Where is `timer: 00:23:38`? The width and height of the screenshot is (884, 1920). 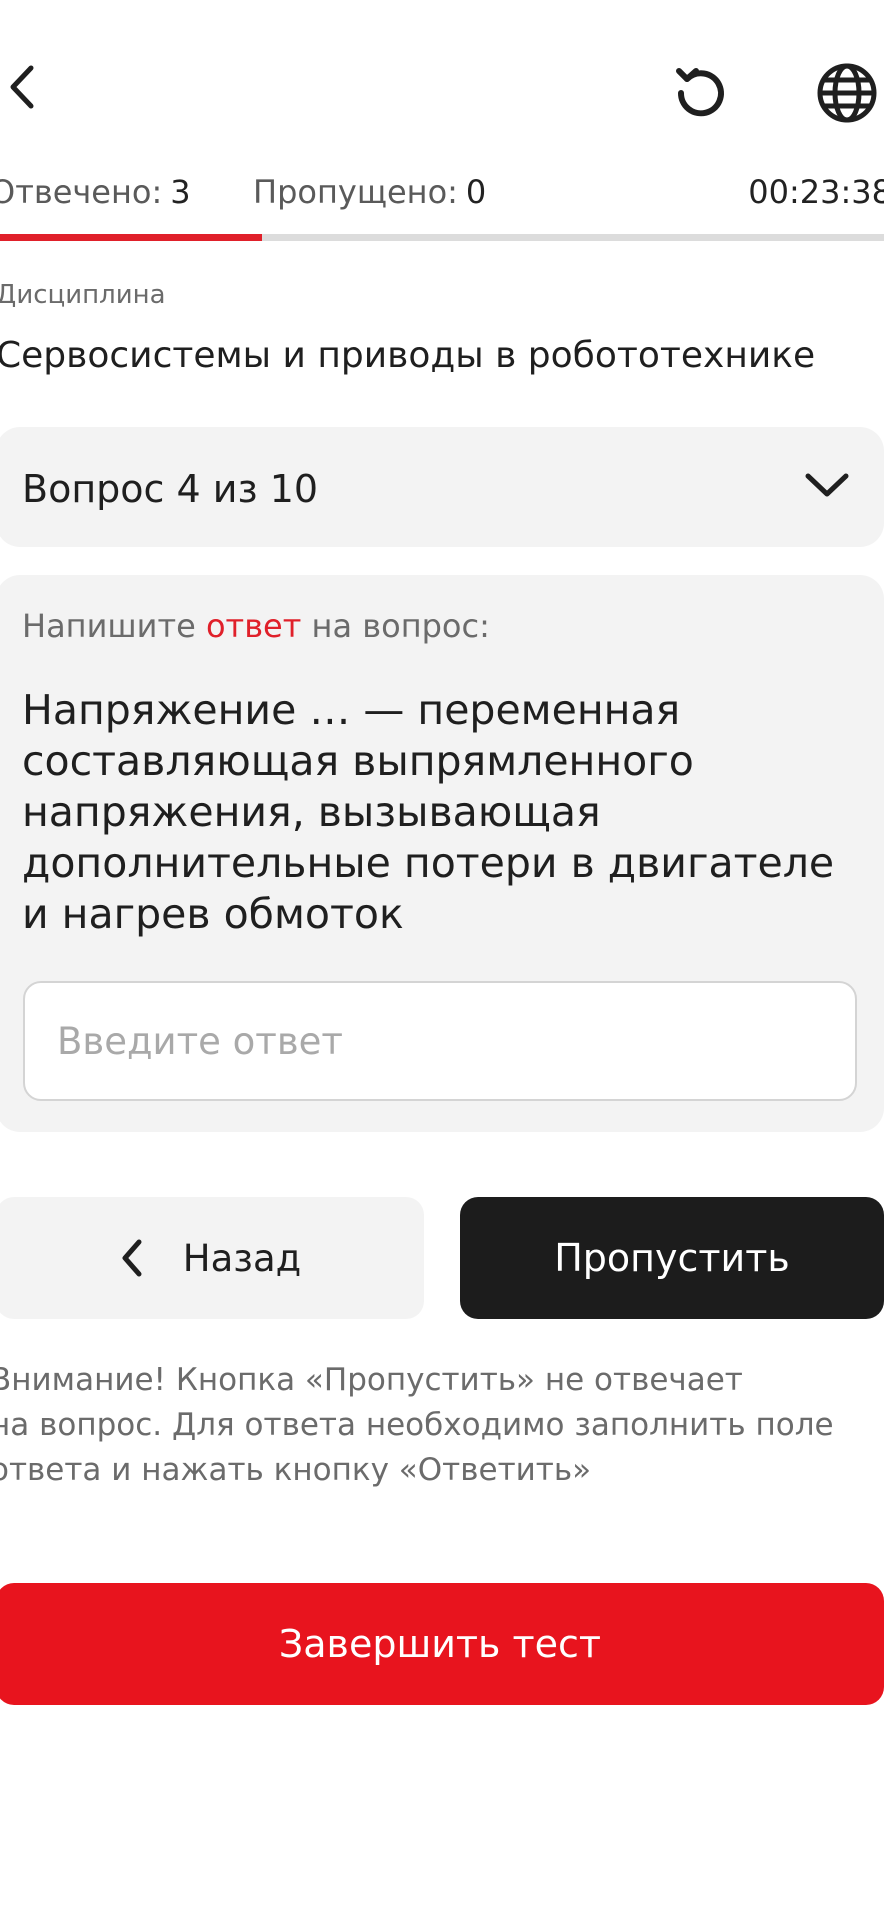 timer: 00:23:38 is located at coordinates (816, 192).